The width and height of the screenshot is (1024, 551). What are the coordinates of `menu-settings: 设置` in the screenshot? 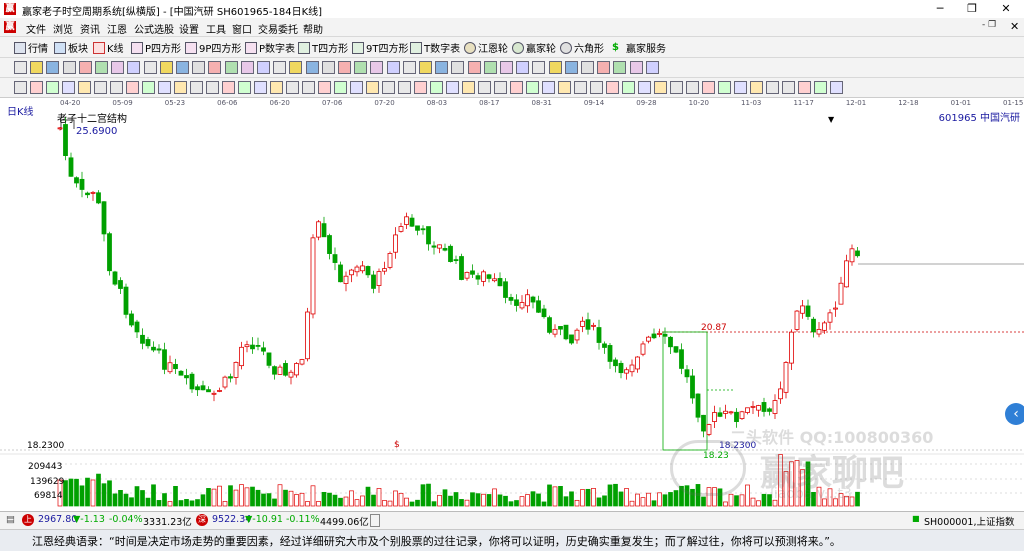 It's located at (189, 28).